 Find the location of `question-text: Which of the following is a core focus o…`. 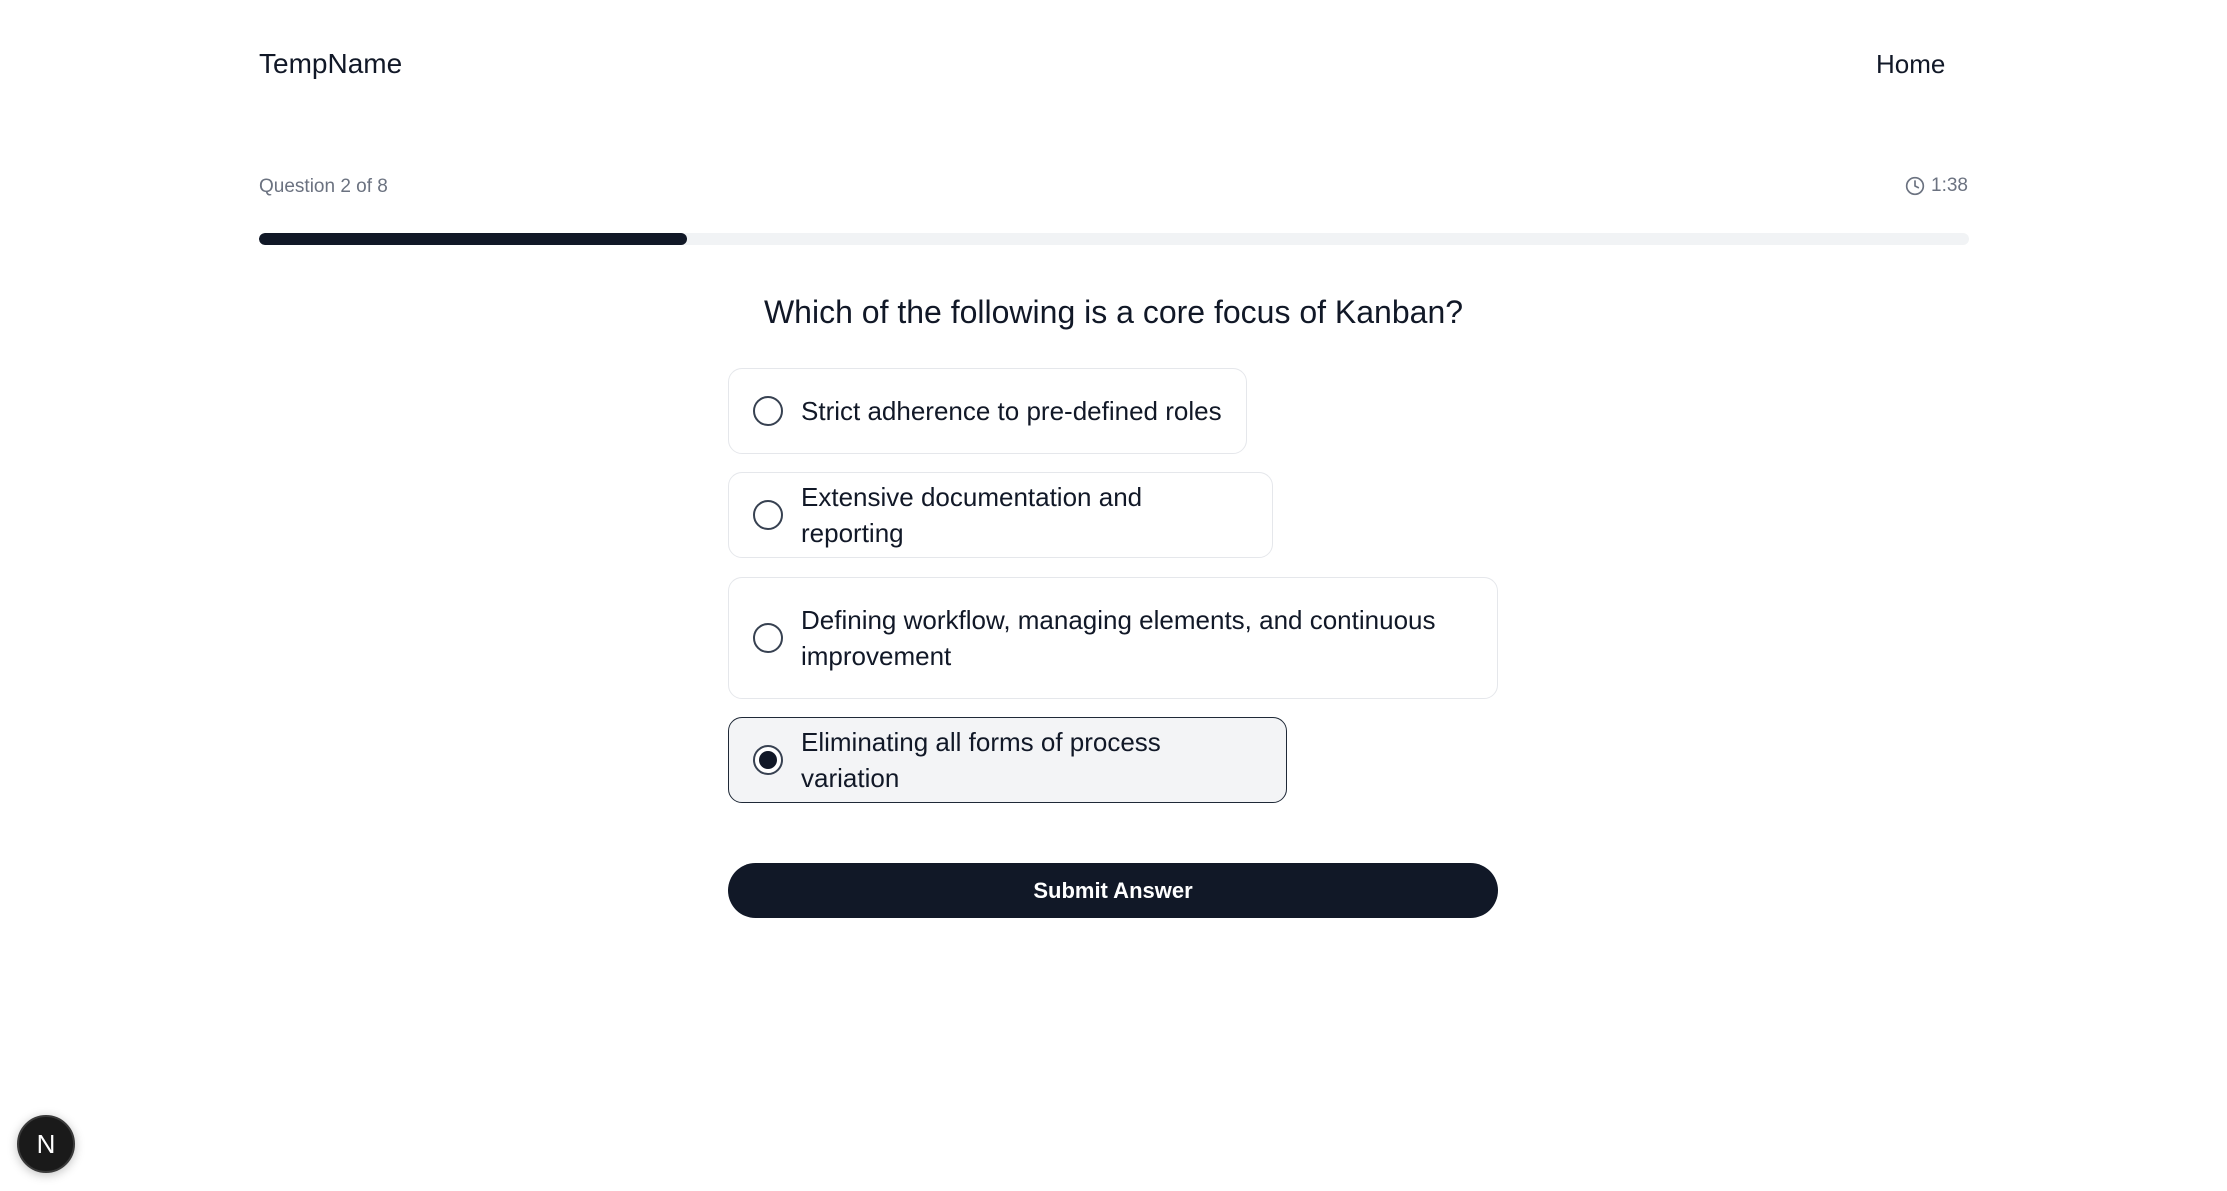

question-text: Which of the following is a core focus o… is located at coordinates (1113, 312).